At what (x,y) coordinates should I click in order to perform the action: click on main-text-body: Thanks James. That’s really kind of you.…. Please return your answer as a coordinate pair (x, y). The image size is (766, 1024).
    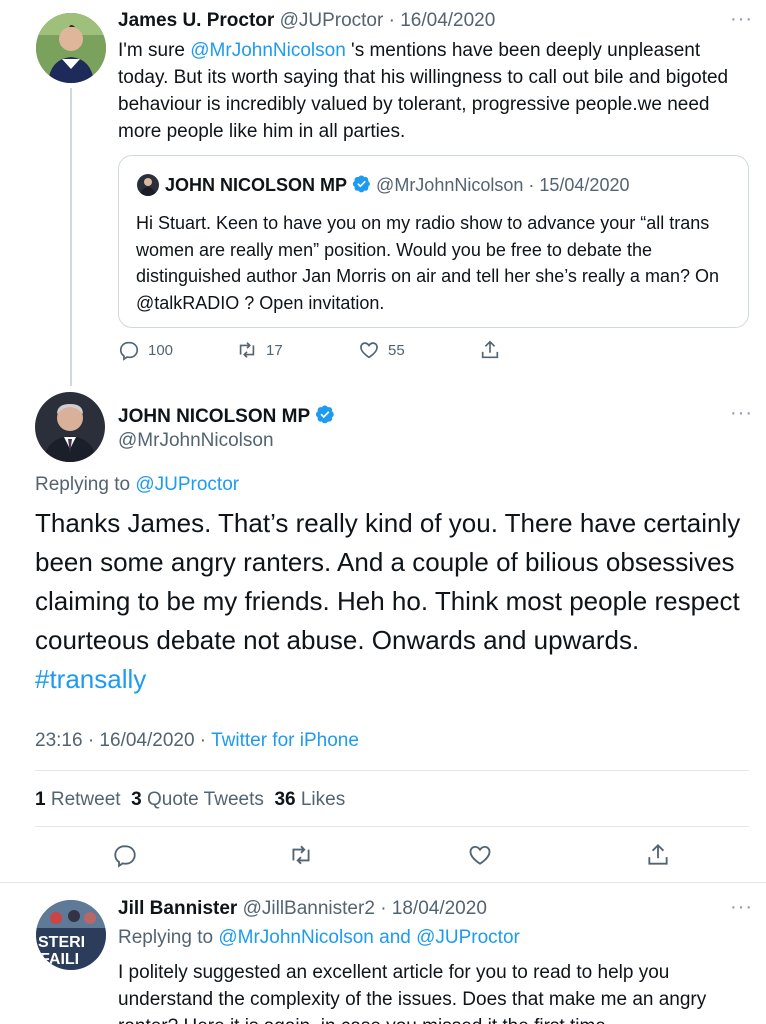
    Looking at the image, I should click on (388, 581).